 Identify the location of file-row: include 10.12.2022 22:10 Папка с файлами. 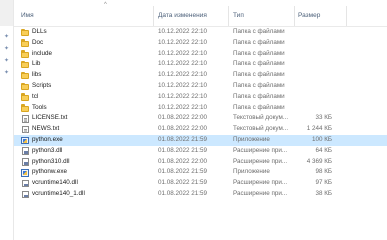
(200, 54).